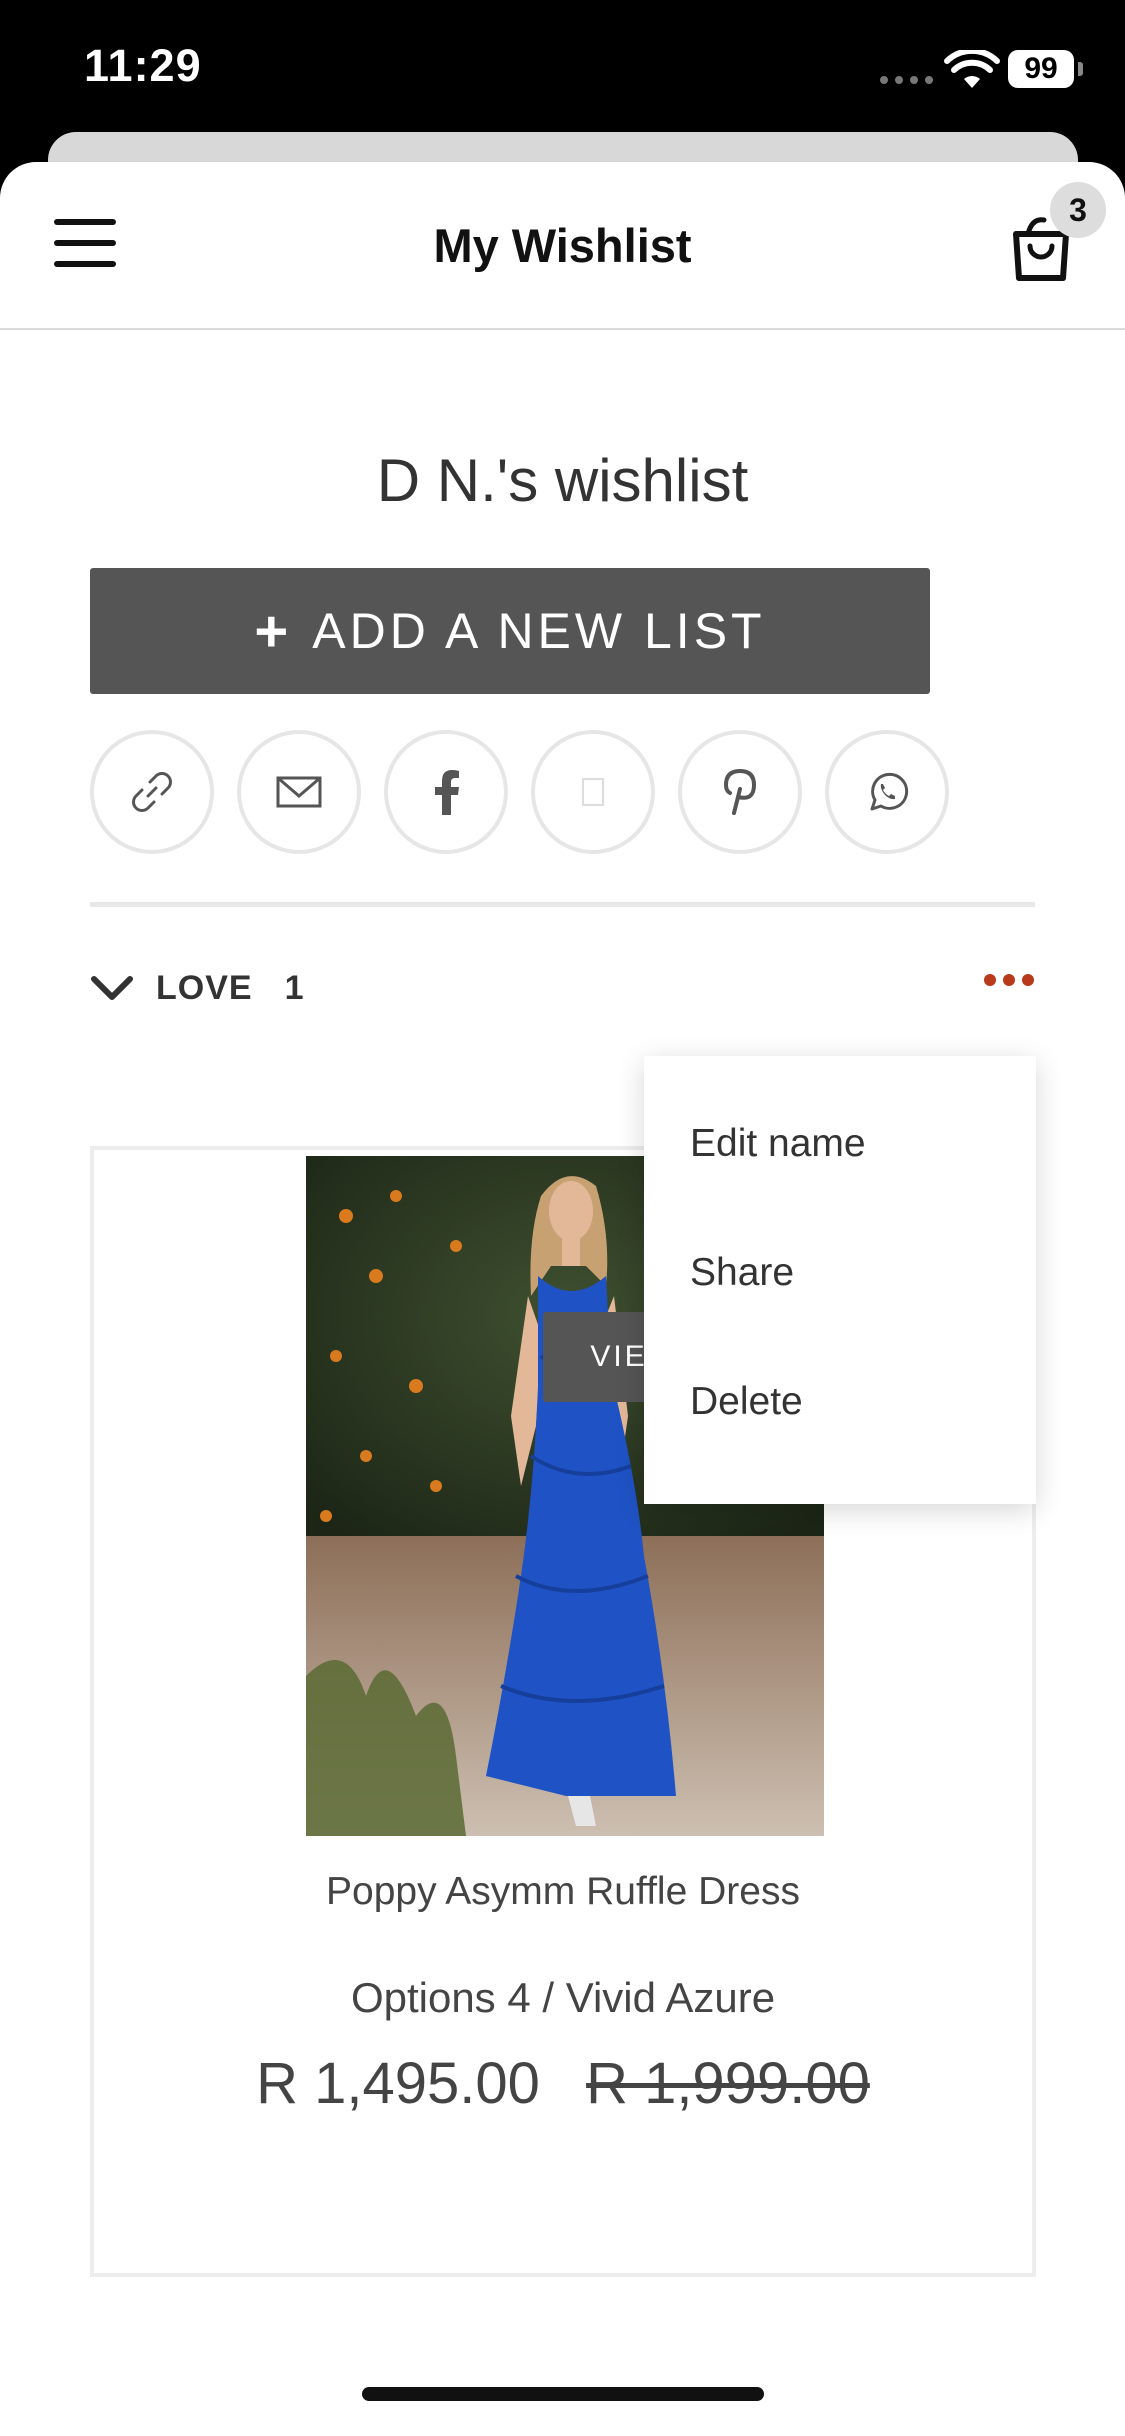 The height and width of the screenshot is (2436, 1125). I want to click on header: My Wishlist 3, so click(562, 246).